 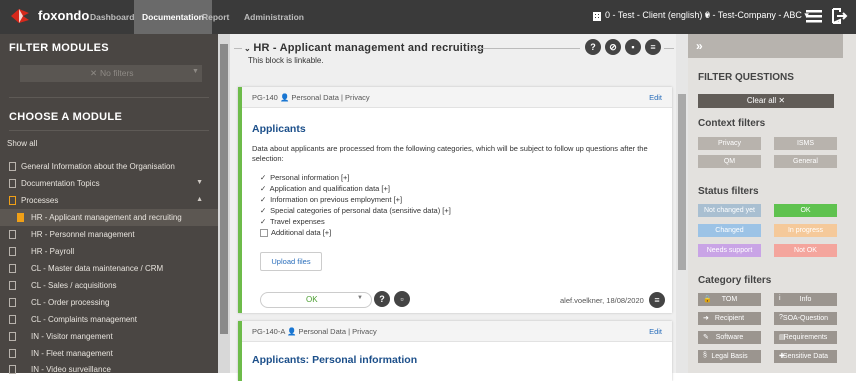 What do you see at coordinates (805, 143) in the screenshot?
I see `filter-isms: ISMS` at bounding box center [805, 143].